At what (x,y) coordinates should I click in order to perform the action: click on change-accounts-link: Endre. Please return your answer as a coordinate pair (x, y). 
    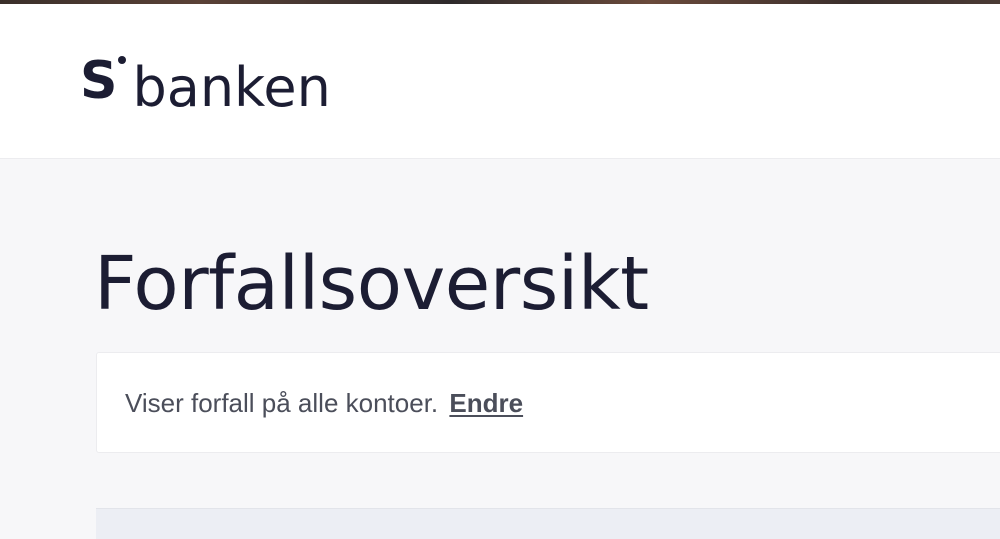
    Looking at the image, I should click on (486, 403).